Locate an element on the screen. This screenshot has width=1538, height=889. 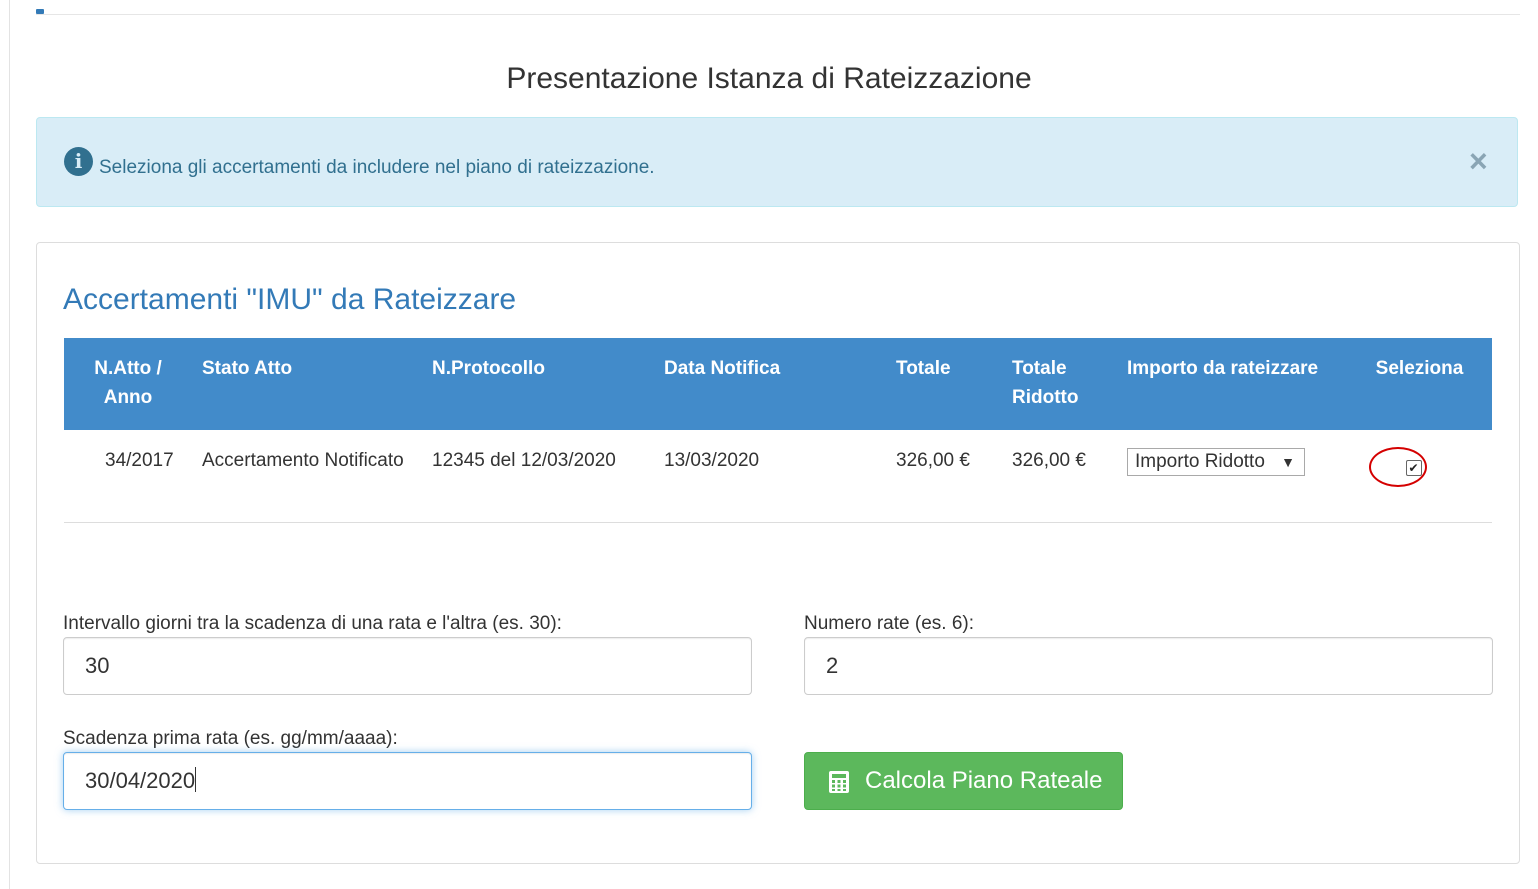
close-alert-button: × is located at coordinates (1478, 161).